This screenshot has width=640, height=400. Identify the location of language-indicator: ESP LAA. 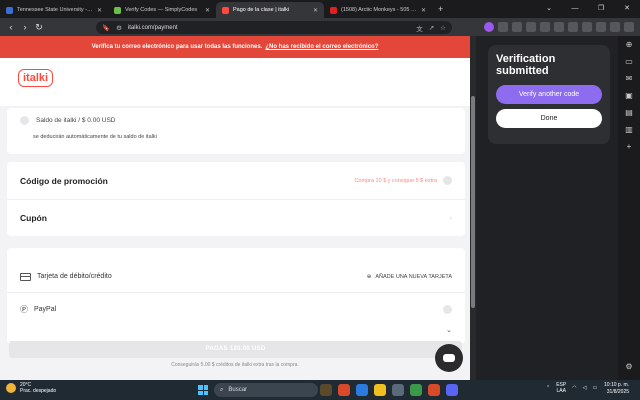
(561, 388).